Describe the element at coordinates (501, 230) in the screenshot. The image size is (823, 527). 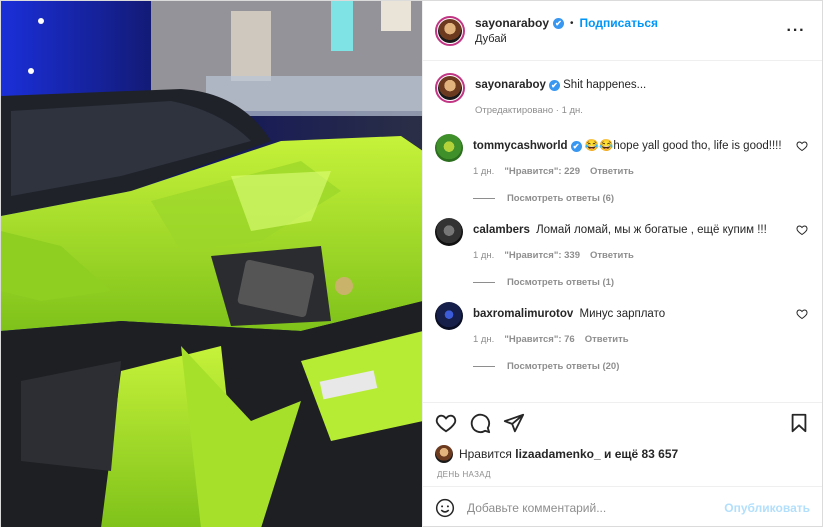
I see `commenter-username: calambers` at that location.